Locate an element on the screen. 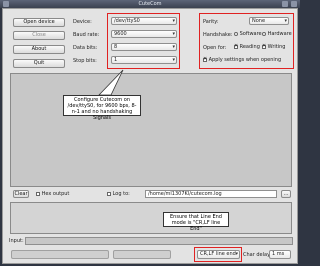  send-file-button is located at coordinates (60, 254).